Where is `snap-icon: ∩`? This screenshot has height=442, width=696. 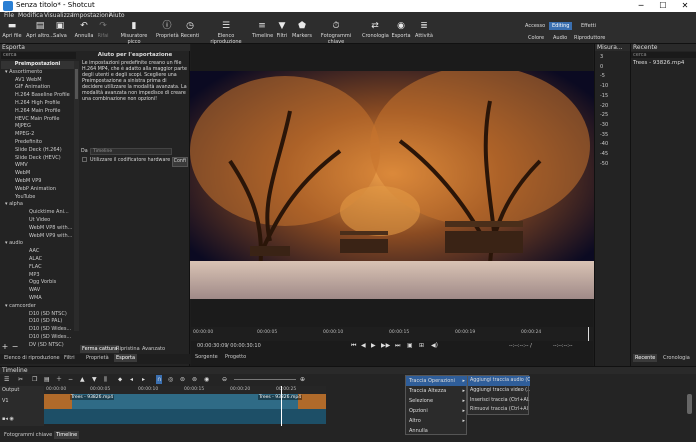
snap-icon: ∩ is located at coordinates (159, 379).